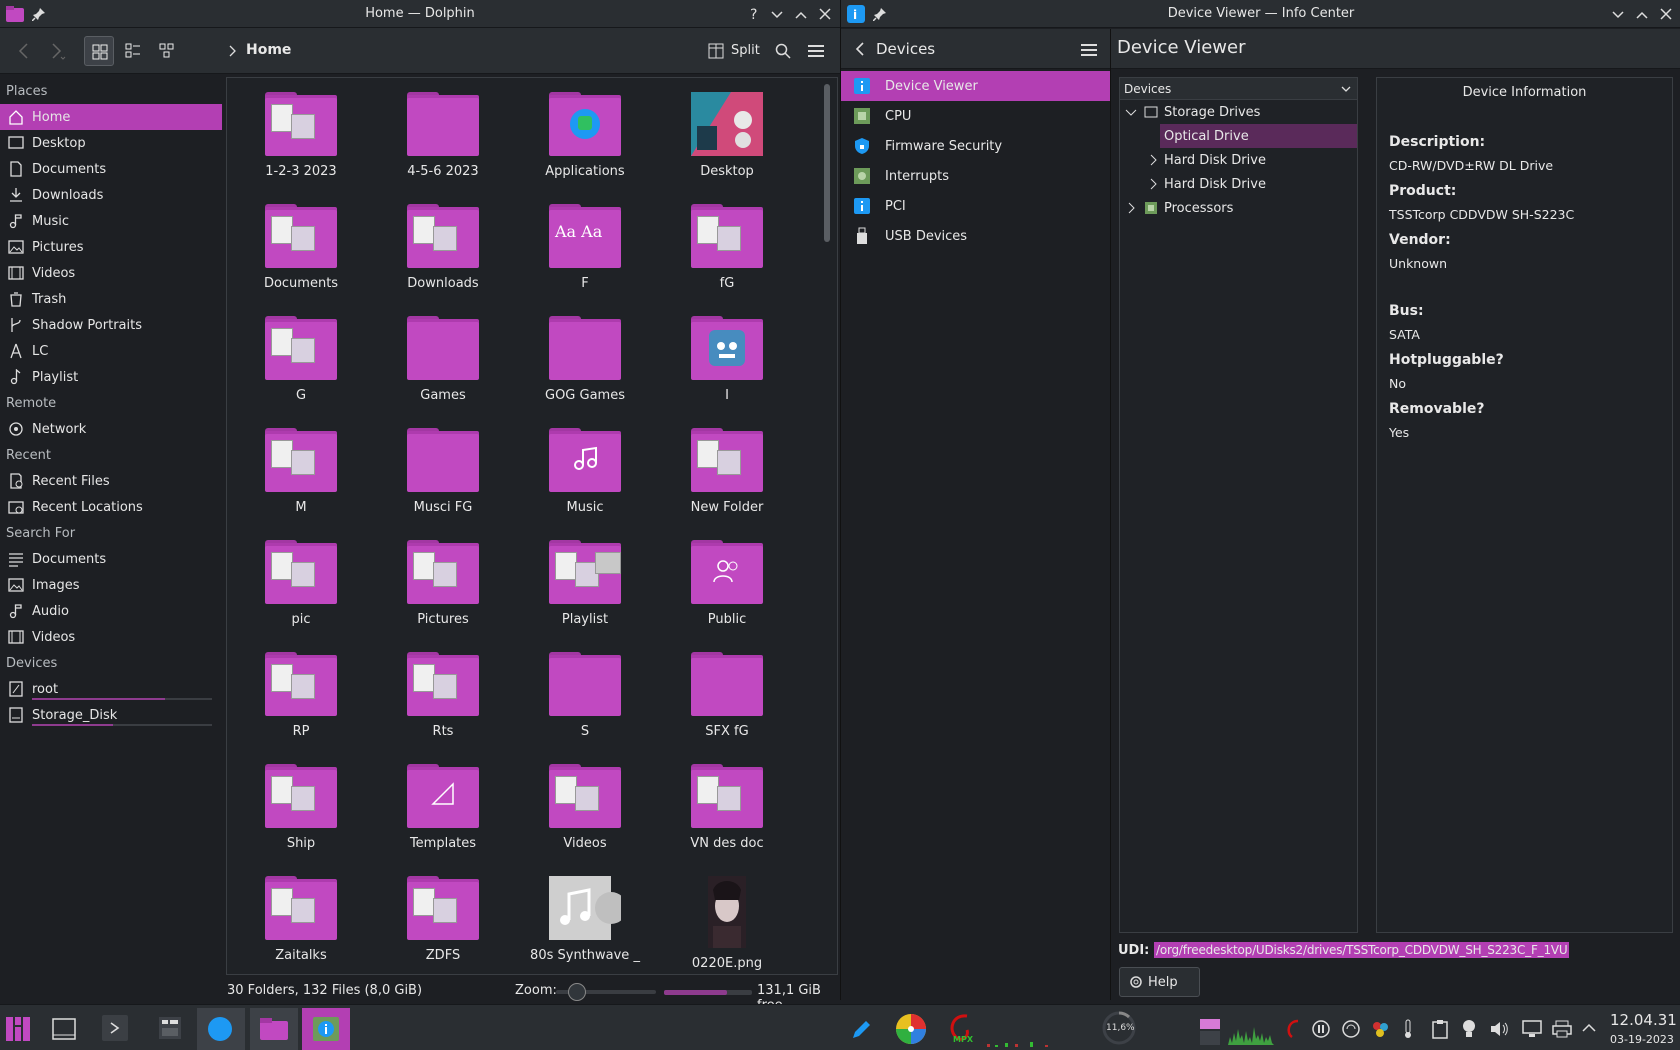  What do you see at coordinates (716, 51) in the screenshot?
I see `split-icon` at bounding box center [716, 51].